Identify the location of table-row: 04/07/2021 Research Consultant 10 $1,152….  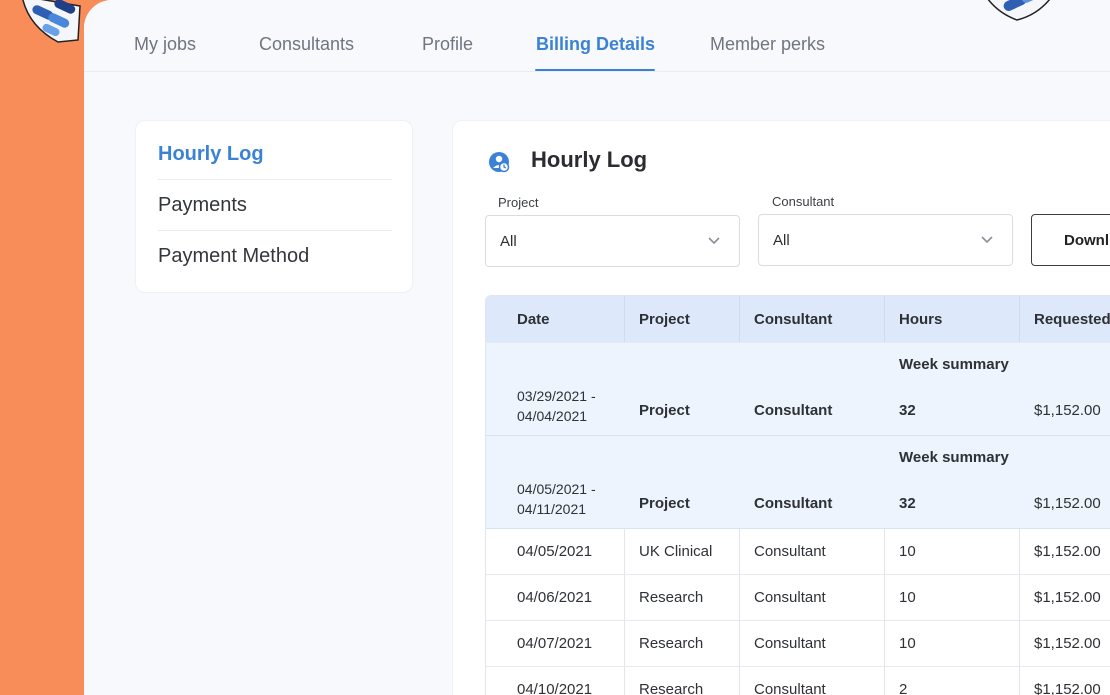
(798, 644).